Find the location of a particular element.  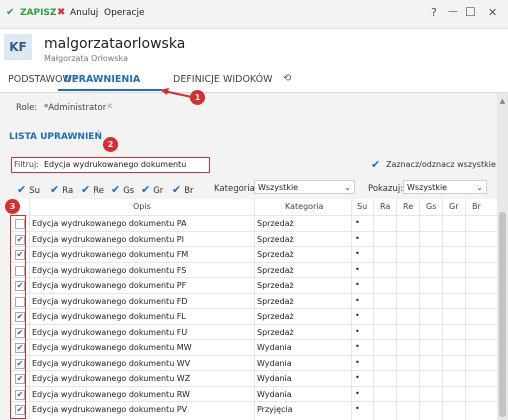

annotation-badge-2: 2 is located at coordinates (110, 144).